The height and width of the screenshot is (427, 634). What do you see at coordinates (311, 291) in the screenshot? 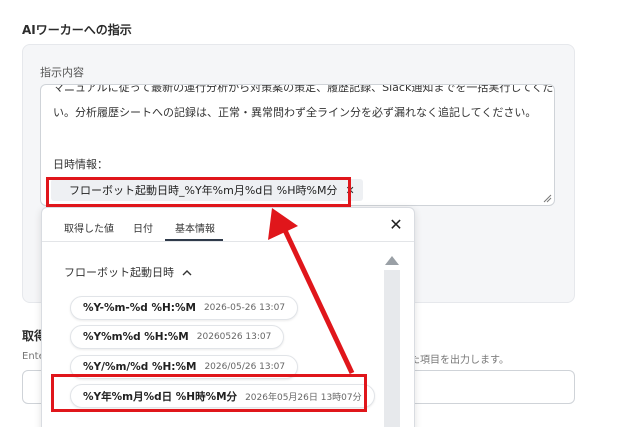
I see `red-arrow-icon` at bounding box center [311, 291].